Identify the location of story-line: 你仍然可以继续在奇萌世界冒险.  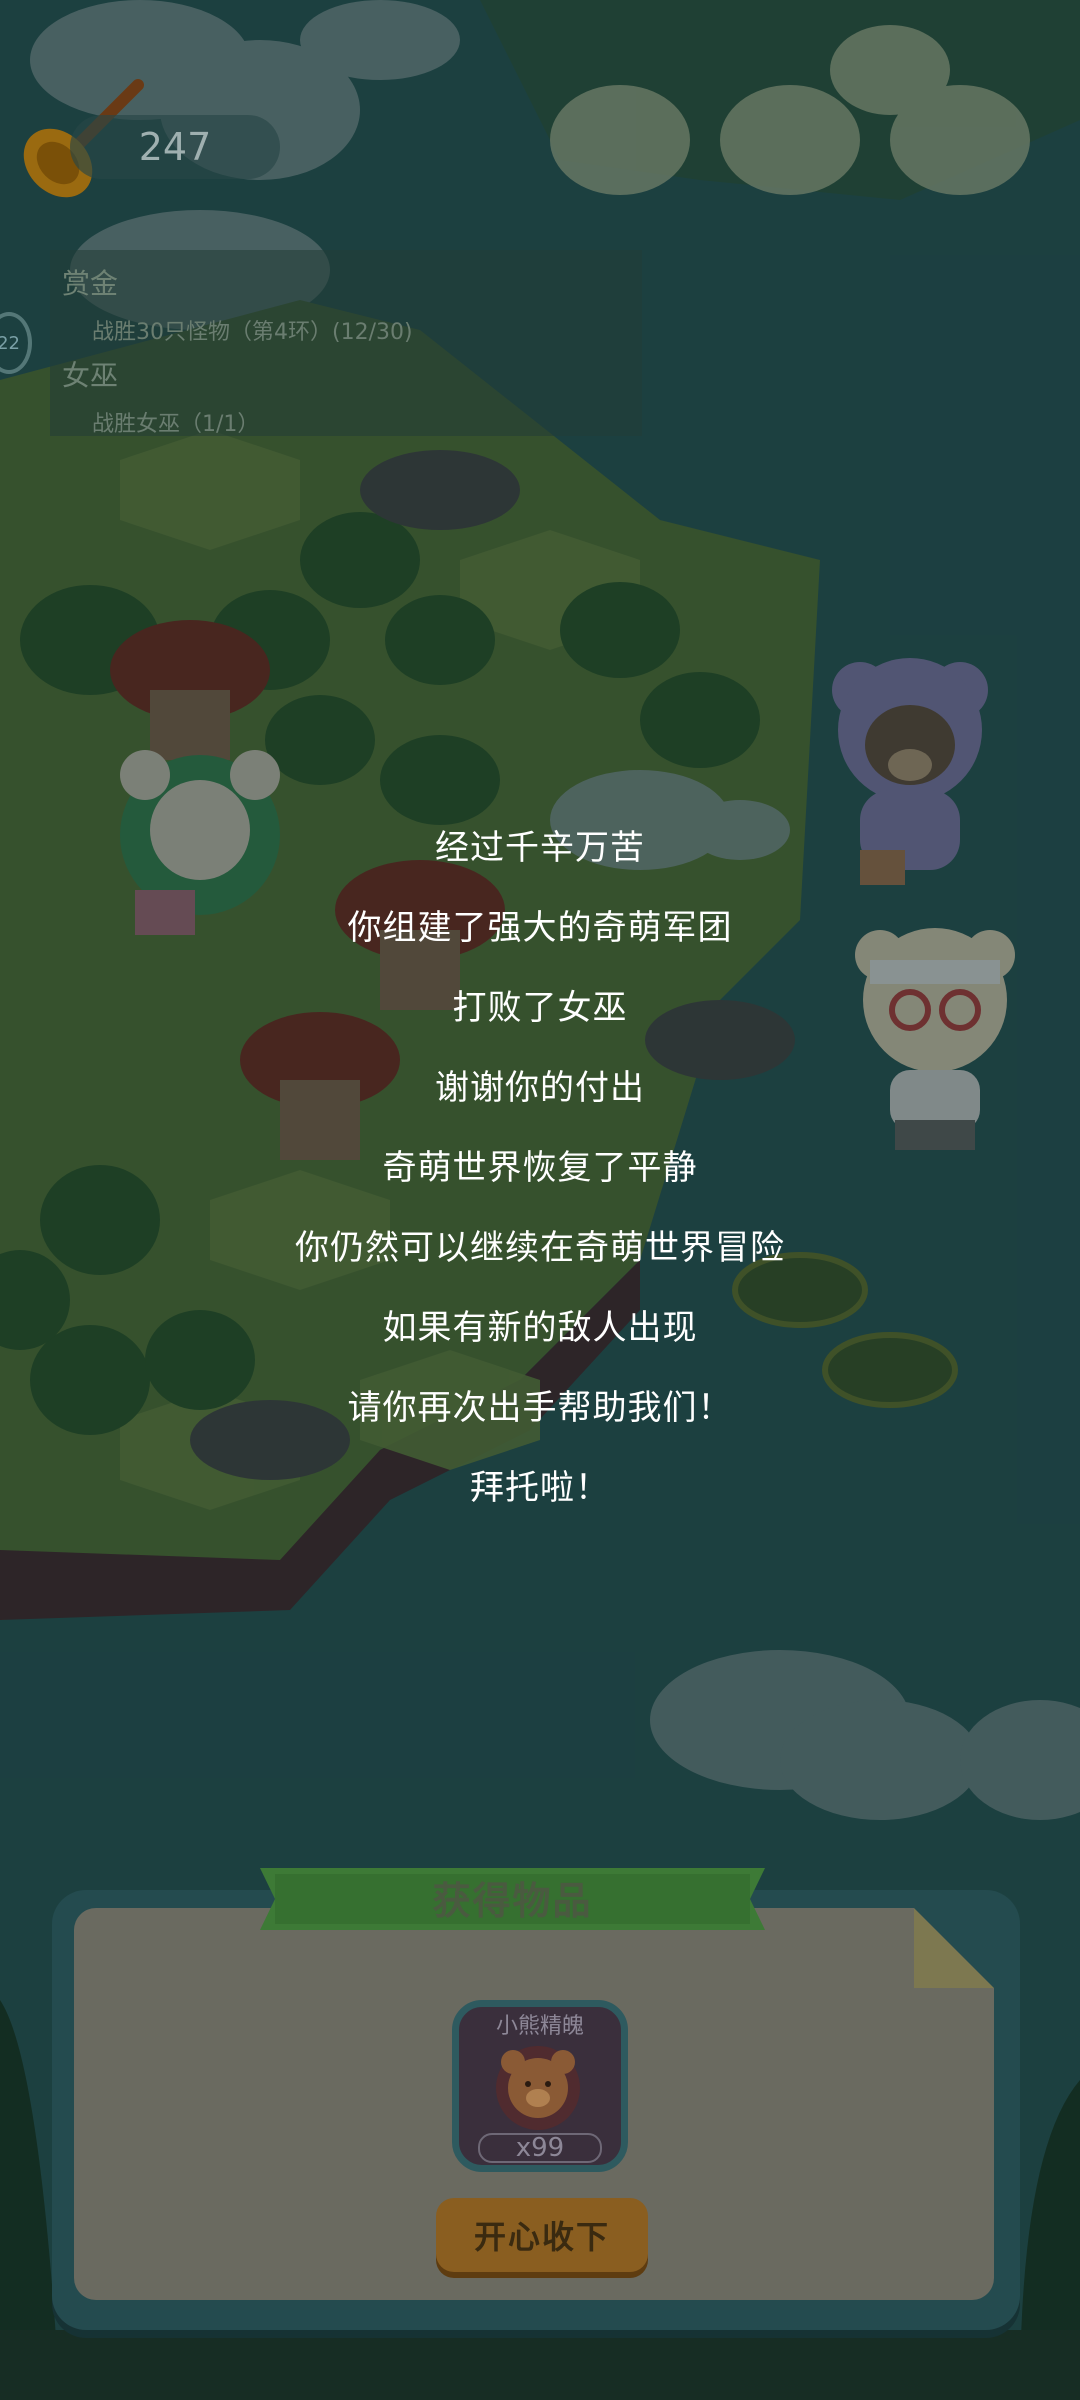
(540, 1248).